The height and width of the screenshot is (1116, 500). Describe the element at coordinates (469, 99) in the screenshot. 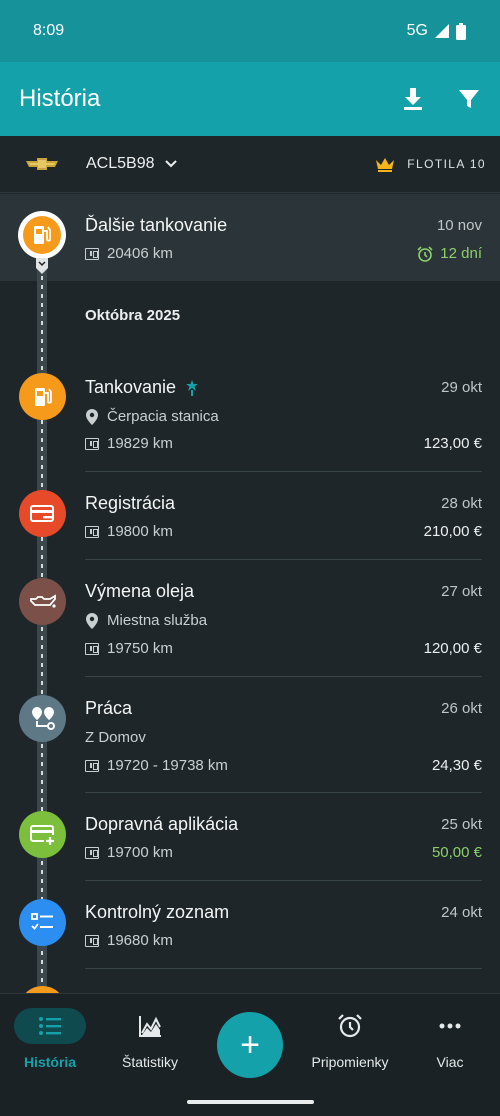

I see `filter-icon` at that location.